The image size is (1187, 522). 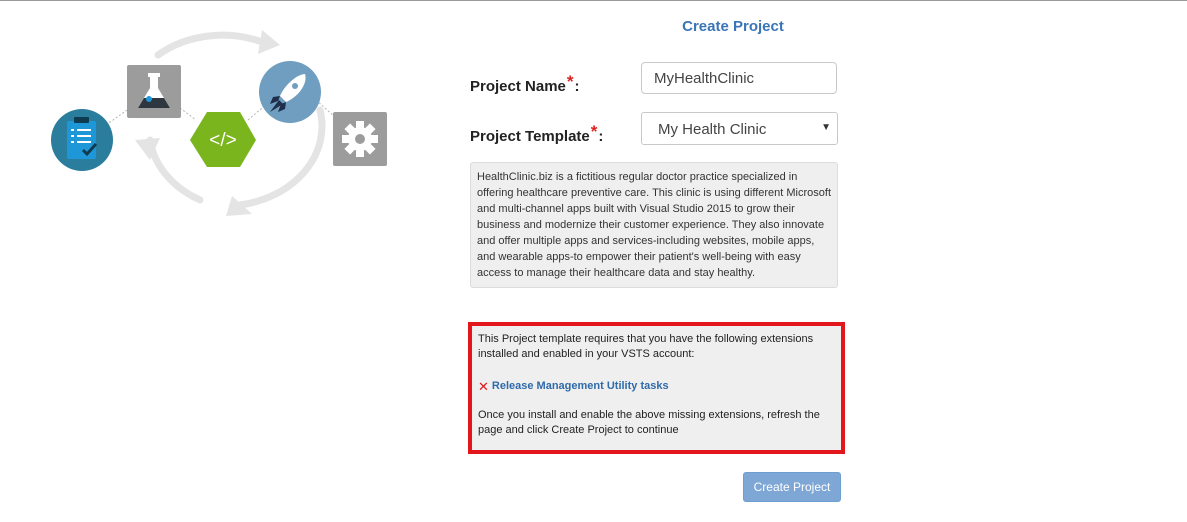 What do you see at coordinates (739, 78) in the screenshot?
I see `project-name-input` at bounding box center [739, 78].